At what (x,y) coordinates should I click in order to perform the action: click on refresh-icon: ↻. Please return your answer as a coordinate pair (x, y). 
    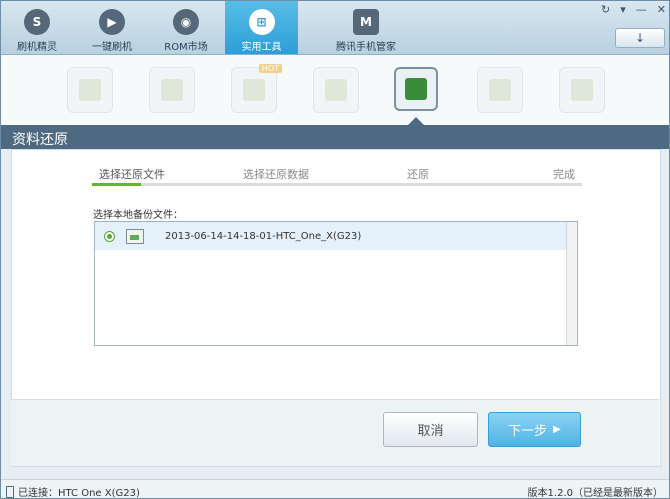
    Looking at the image, I should click on (605, 9).